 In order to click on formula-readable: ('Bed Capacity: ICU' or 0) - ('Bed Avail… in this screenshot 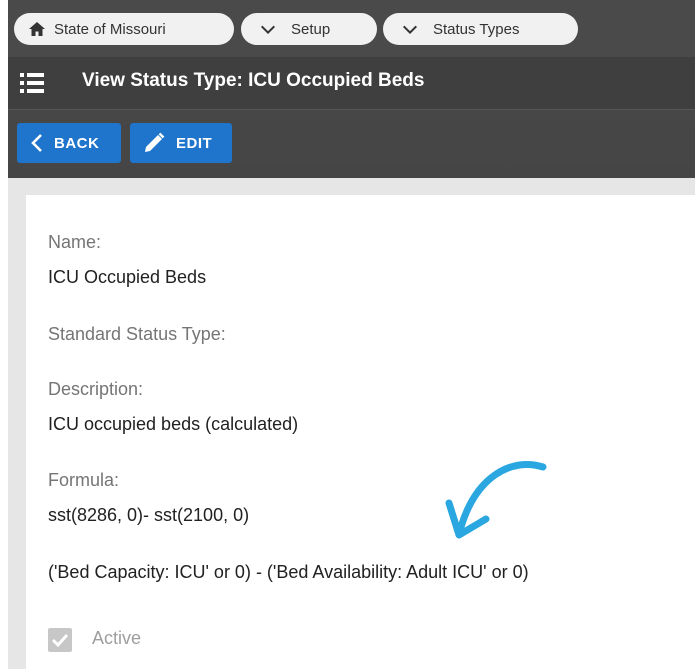, I will do `click(288, 572)`.